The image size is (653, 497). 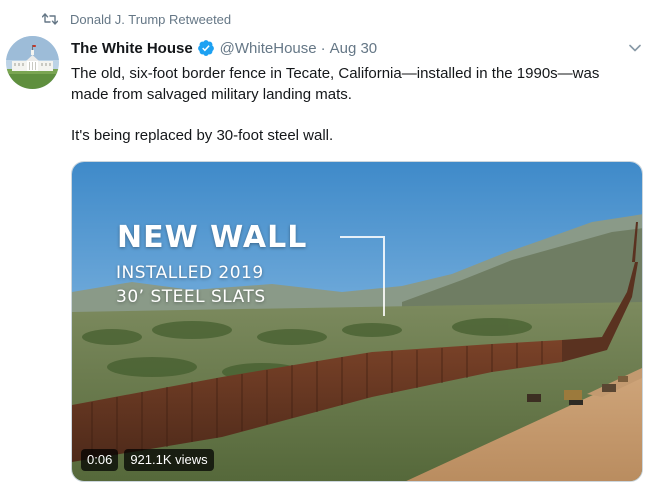 What do you see at coordinates (268, 48) in the screenshot?
I see `author-handle: @WhiteHouse` at bounding box center [268, 48].